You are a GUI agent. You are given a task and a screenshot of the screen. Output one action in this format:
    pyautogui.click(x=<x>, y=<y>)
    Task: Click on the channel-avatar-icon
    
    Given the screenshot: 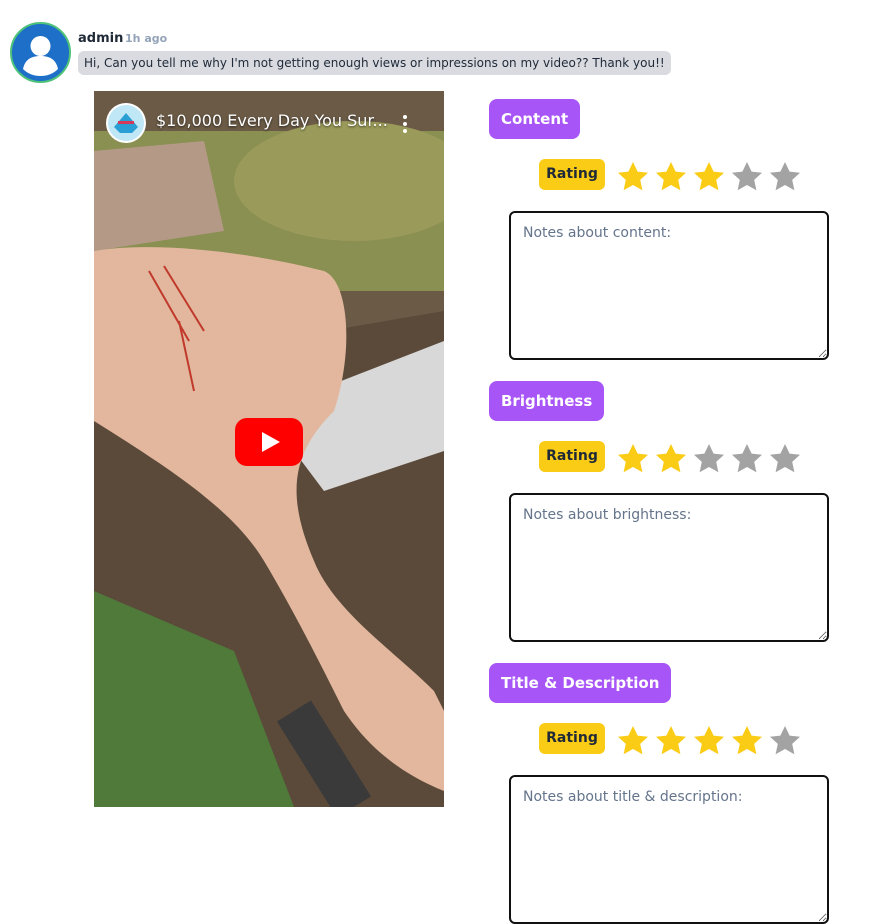 What is the action you would take?
    pyautogui.click(x=126, y=123)
    